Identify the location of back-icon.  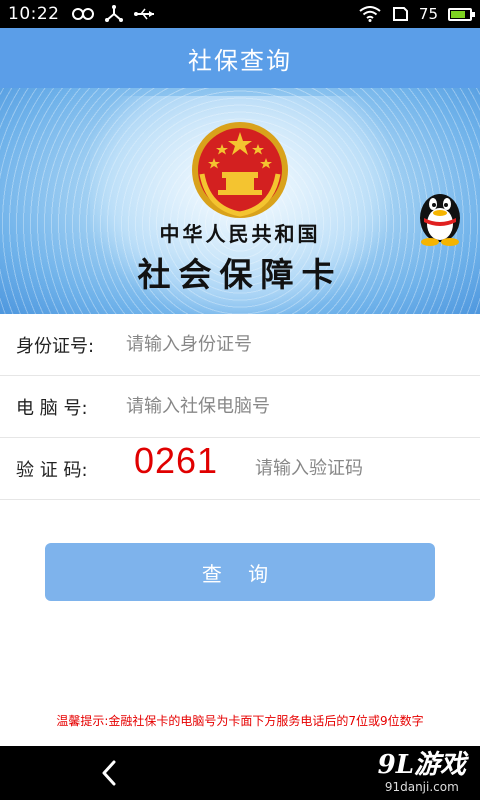
(110, 773).